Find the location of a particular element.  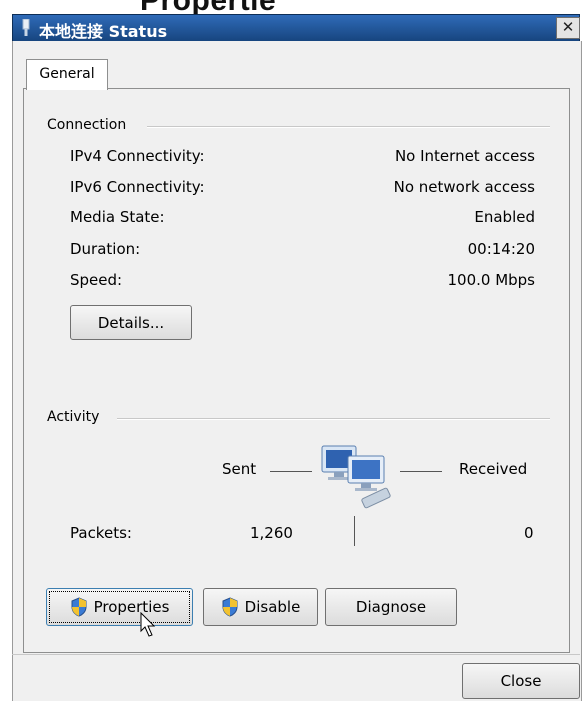

footer-divider is located at coordinates (296, 654).